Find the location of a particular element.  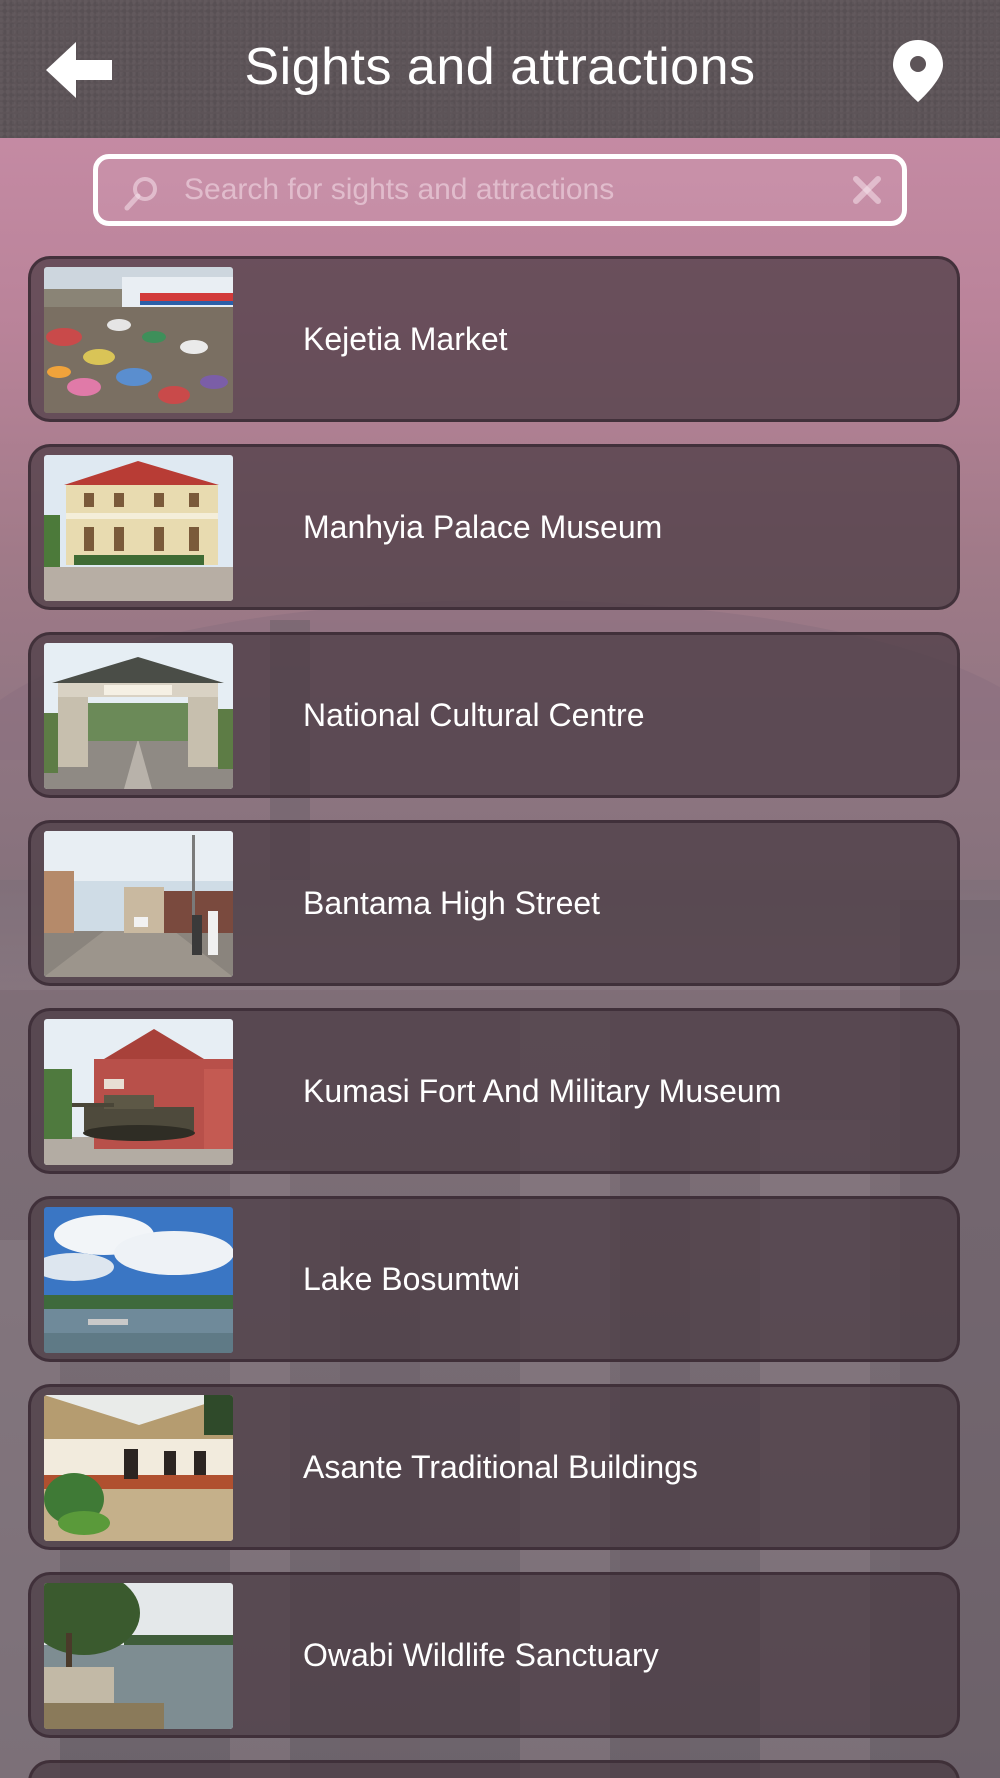

list-item: Owabi Wildlife Sanctuary is located at coordinates (494, 1655).